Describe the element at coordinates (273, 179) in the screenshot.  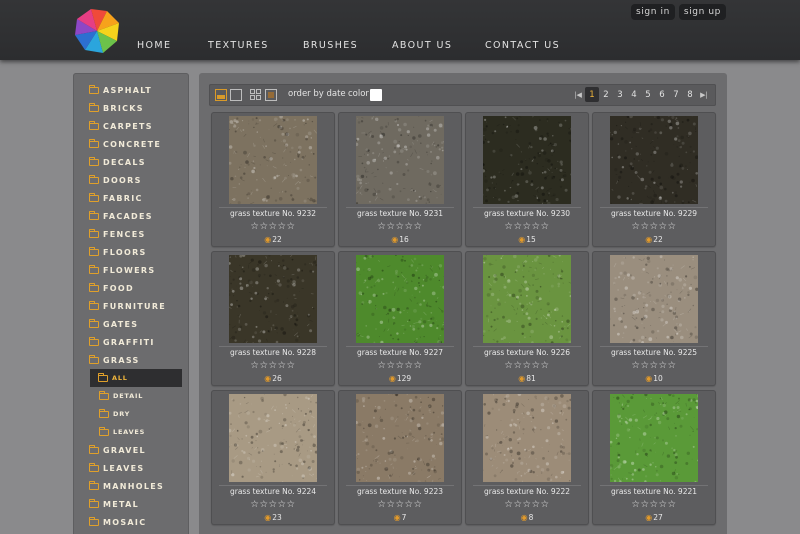
I see `texture-card: grass texture No. 9232 ☆☆☆☆☆ ◉22` at that location.